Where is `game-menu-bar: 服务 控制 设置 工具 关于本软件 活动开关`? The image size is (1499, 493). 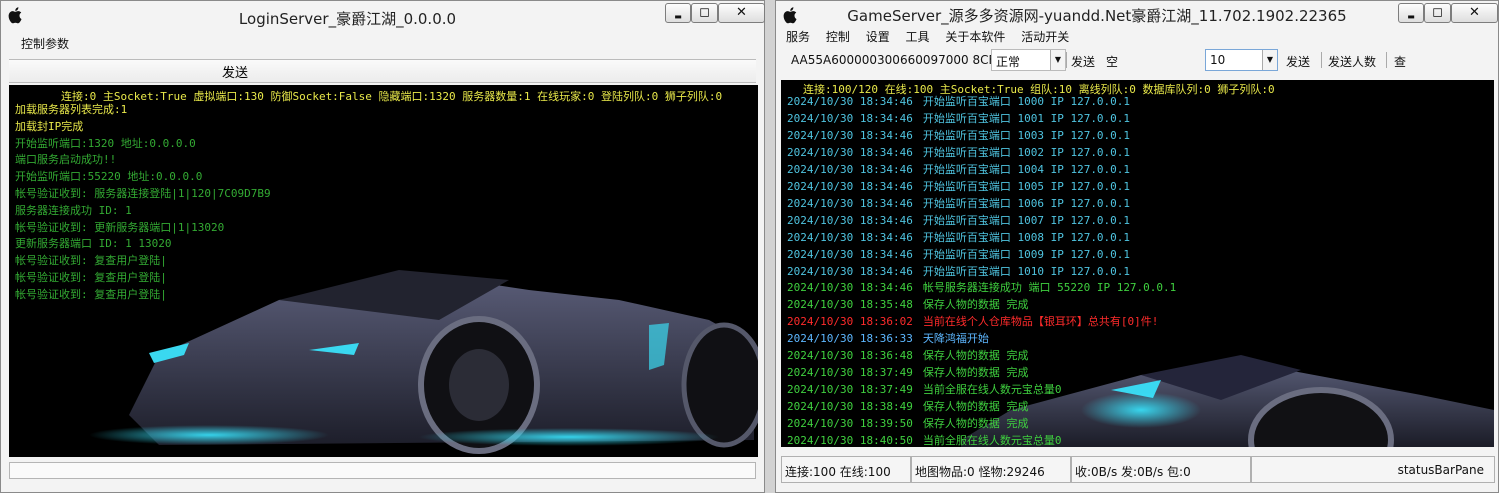 game-menu-bar: 服务 控制 设置 工具 关于本软件 活动开关 is located at coordinates (1137, 37).